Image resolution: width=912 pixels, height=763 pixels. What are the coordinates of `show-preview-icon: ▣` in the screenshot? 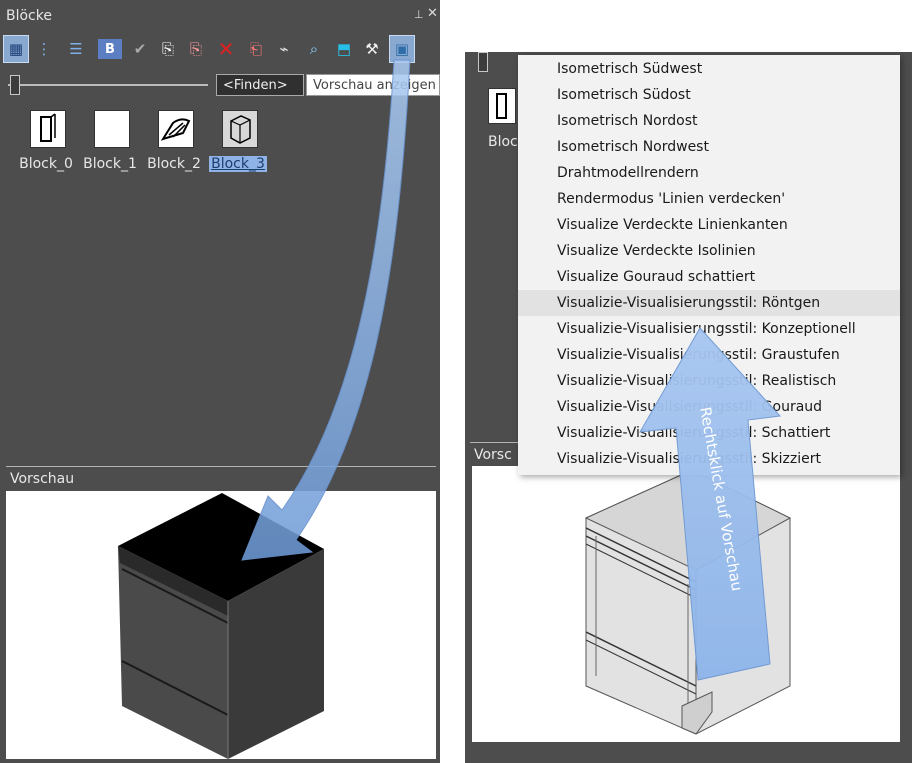 It's located at (402, 49).